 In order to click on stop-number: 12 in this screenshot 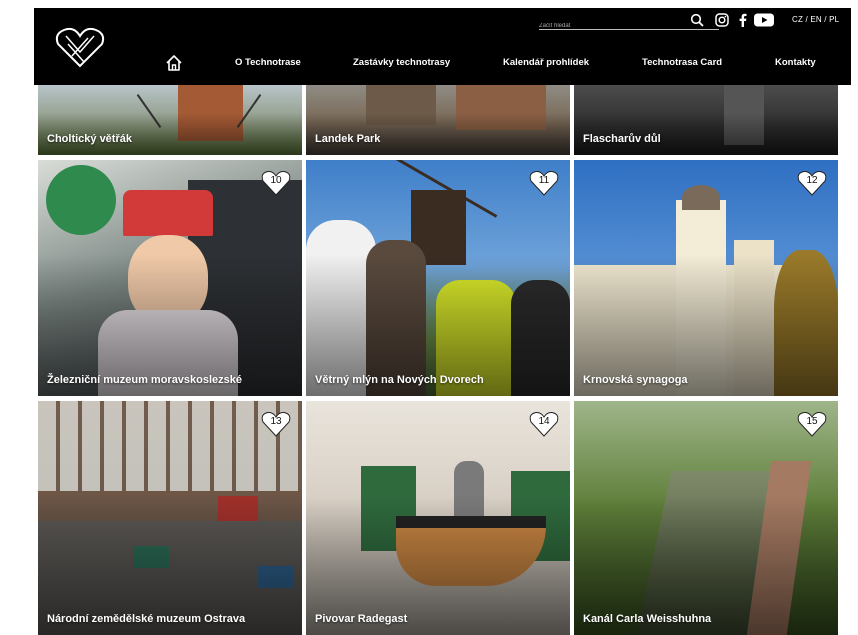, I will do `click(812, 180)`.